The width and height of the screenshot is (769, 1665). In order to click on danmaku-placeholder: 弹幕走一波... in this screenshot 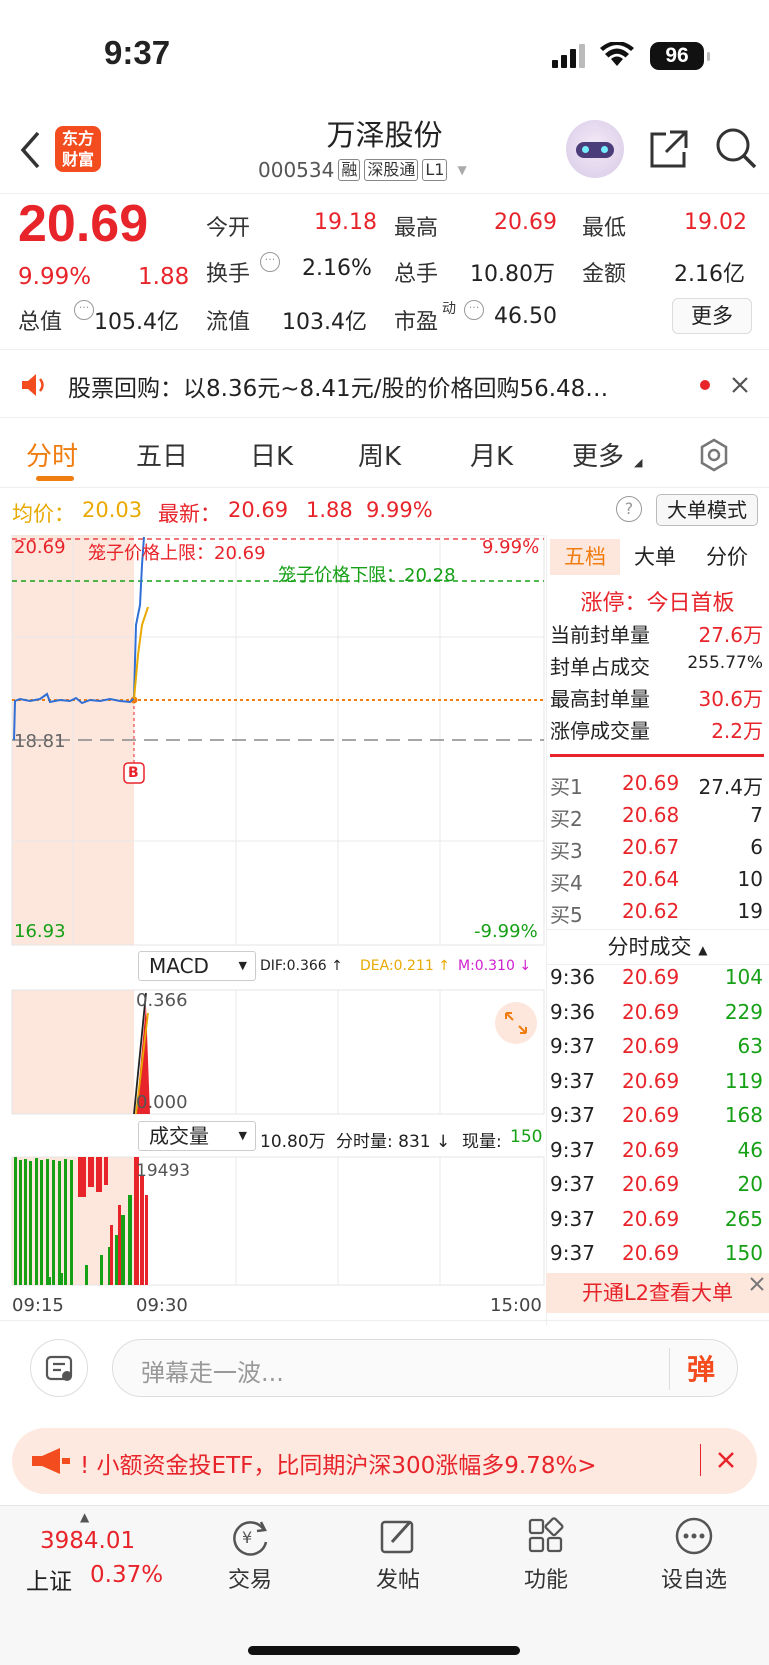, I will do `click(212, 1373)`.